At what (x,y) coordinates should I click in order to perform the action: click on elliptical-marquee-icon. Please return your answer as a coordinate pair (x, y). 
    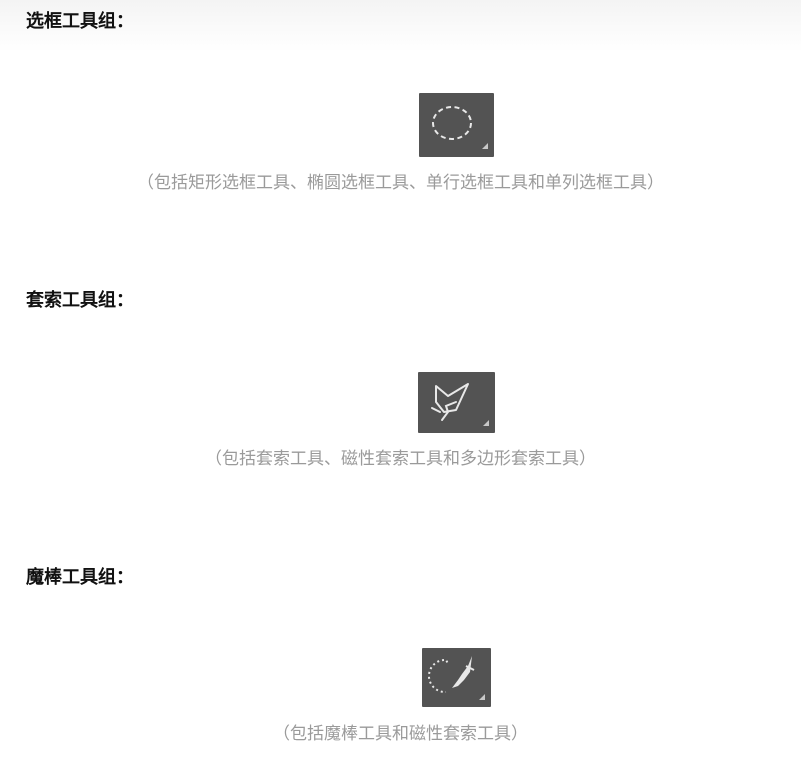
    Looking at the image, I should click on (456, 125).